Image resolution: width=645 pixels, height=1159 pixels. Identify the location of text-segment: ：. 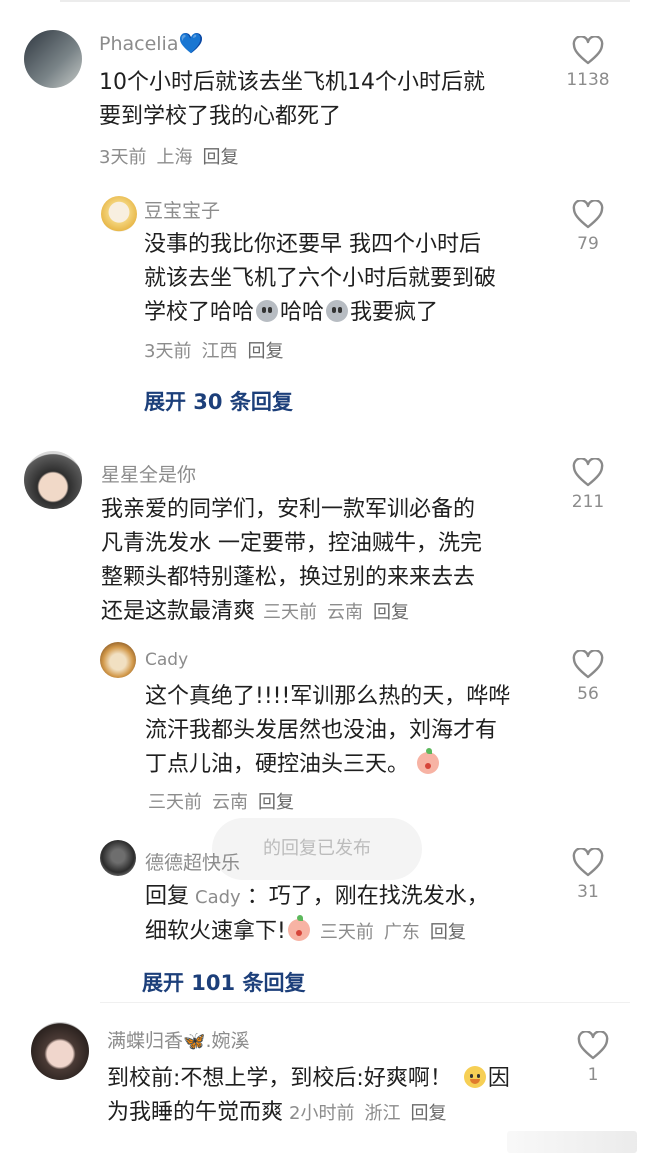
(257, 896).